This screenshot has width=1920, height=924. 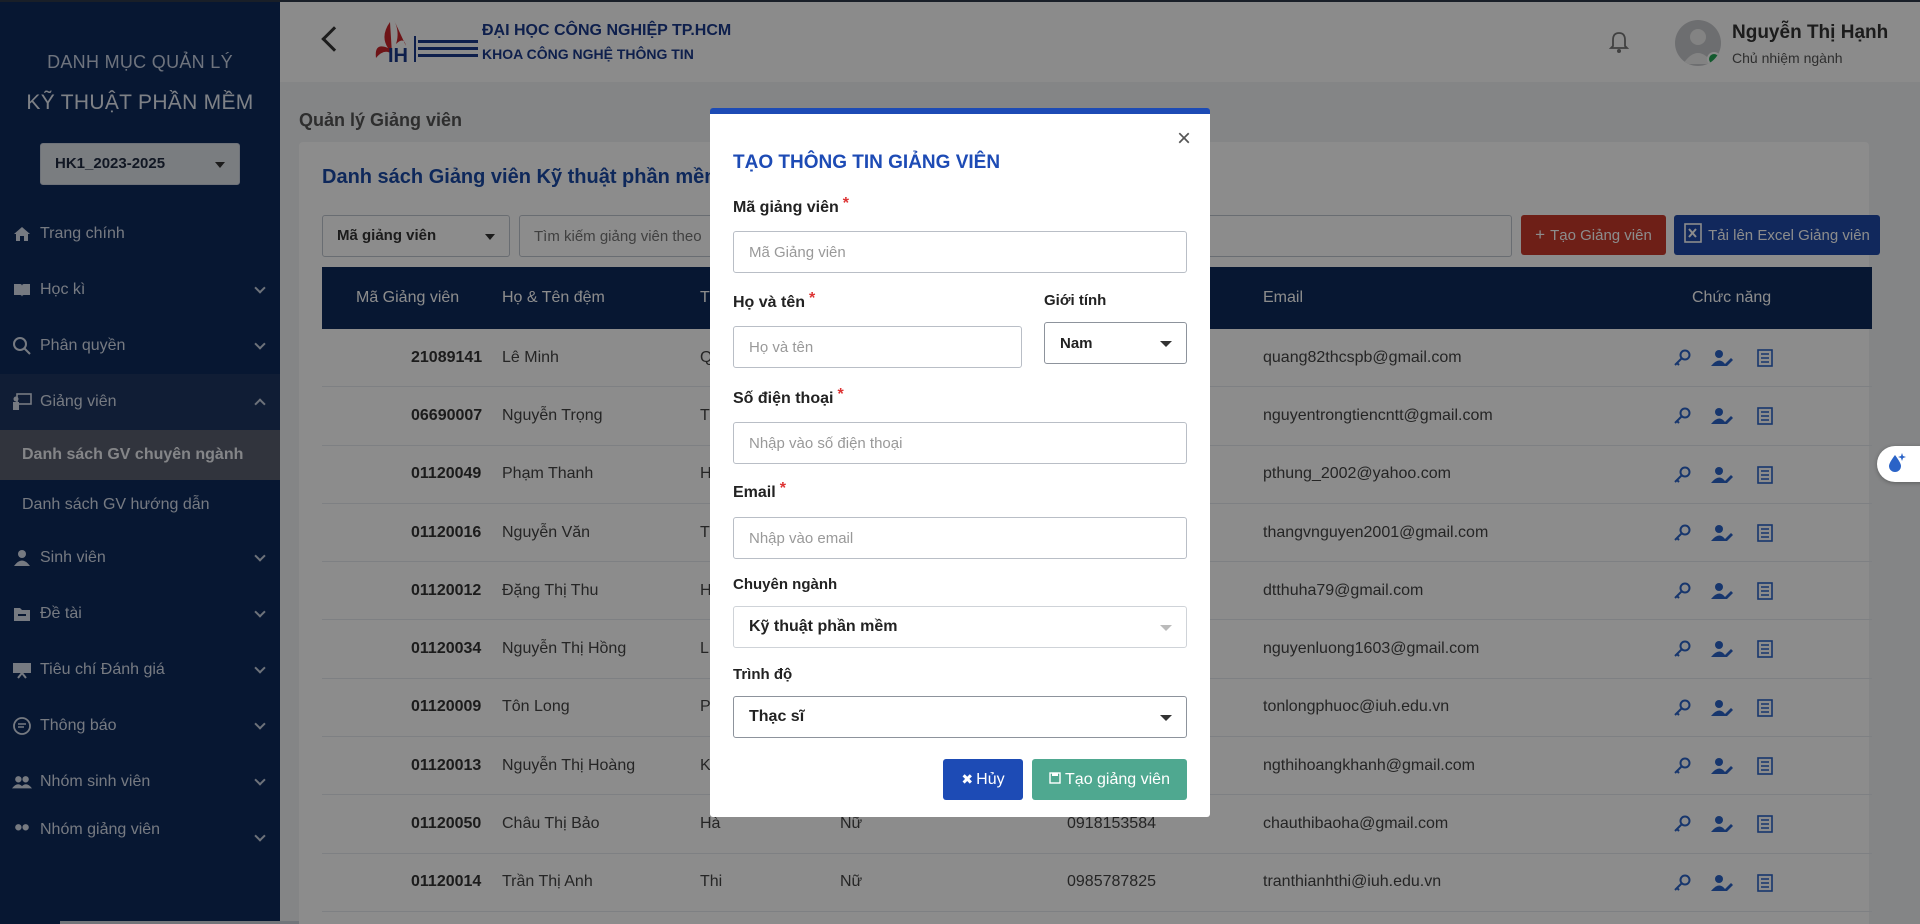 I want to click on gender-select-value: Nam, so click(x=1076, y=343).